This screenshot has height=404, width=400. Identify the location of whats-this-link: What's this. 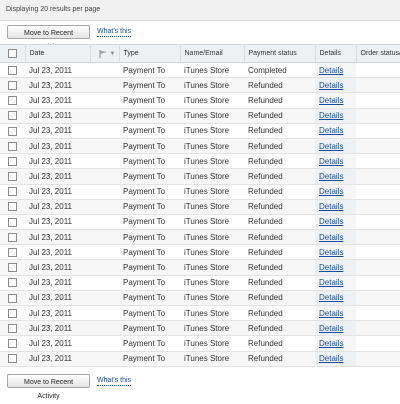
(114, 32).